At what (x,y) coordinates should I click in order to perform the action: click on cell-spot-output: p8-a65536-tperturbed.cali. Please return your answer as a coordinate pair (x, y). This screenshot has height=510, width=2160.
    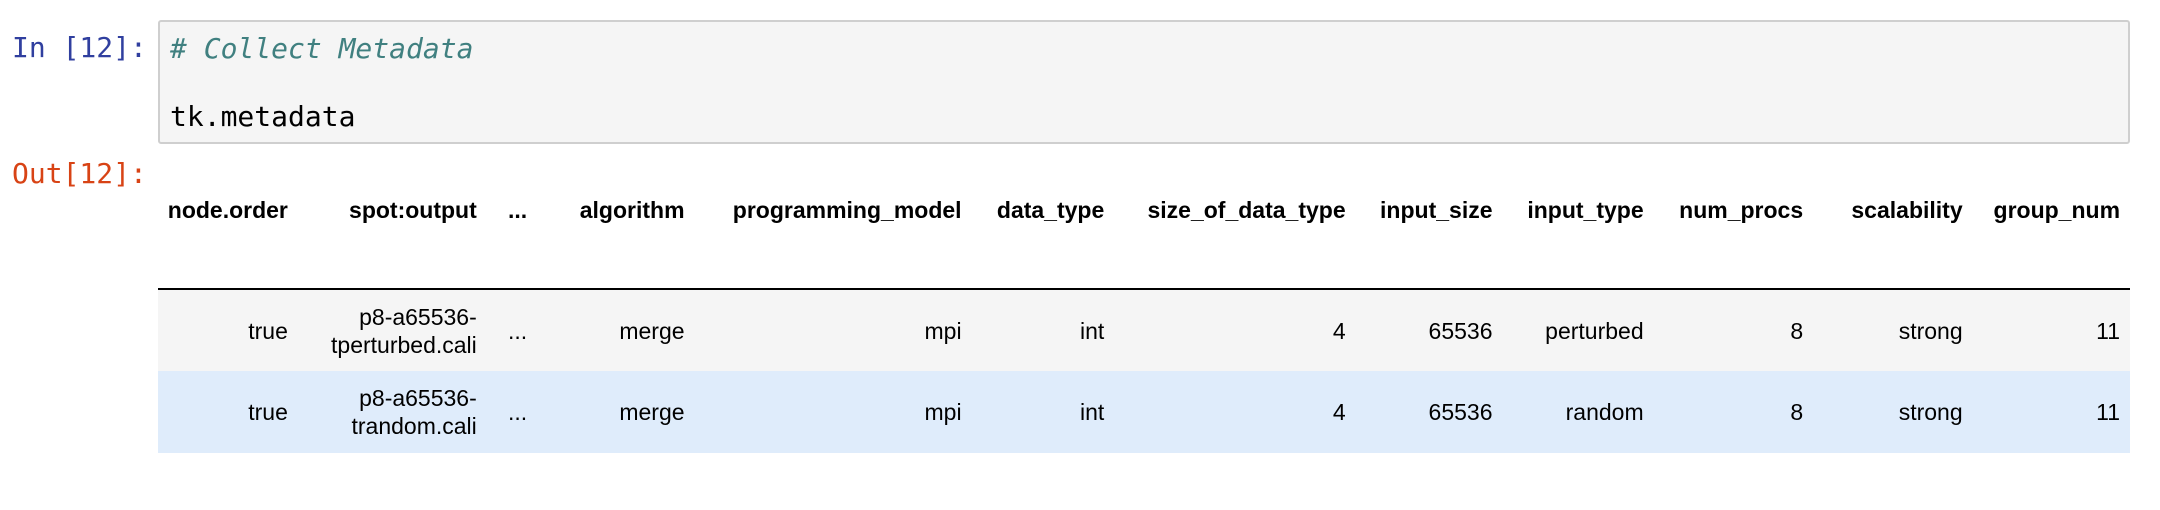
    Looking at the image, I should click on (392, 330).